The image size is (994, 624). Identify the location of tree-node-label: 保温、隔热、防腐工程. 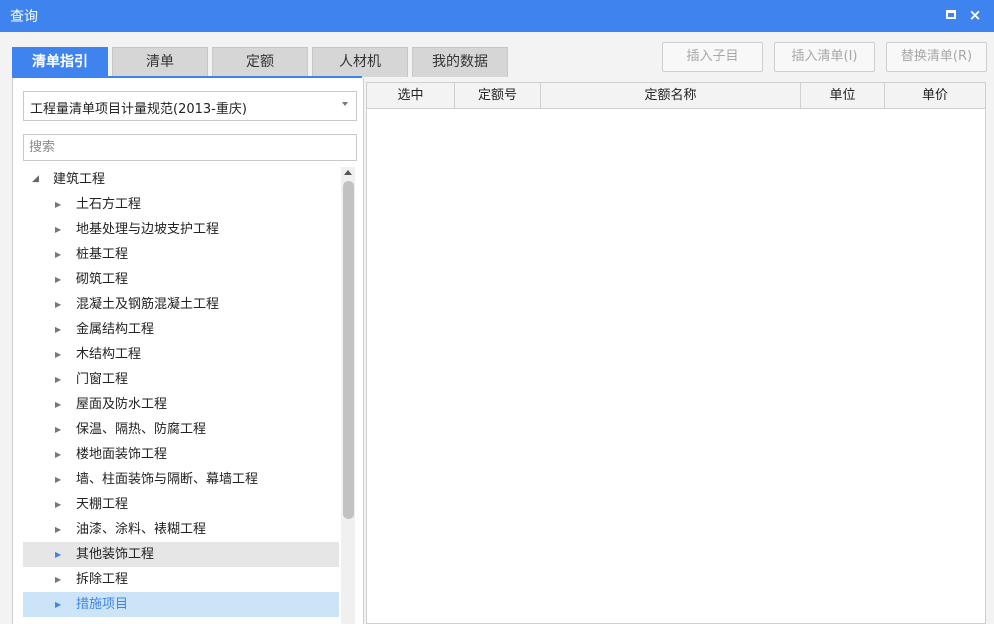
(141, 429).